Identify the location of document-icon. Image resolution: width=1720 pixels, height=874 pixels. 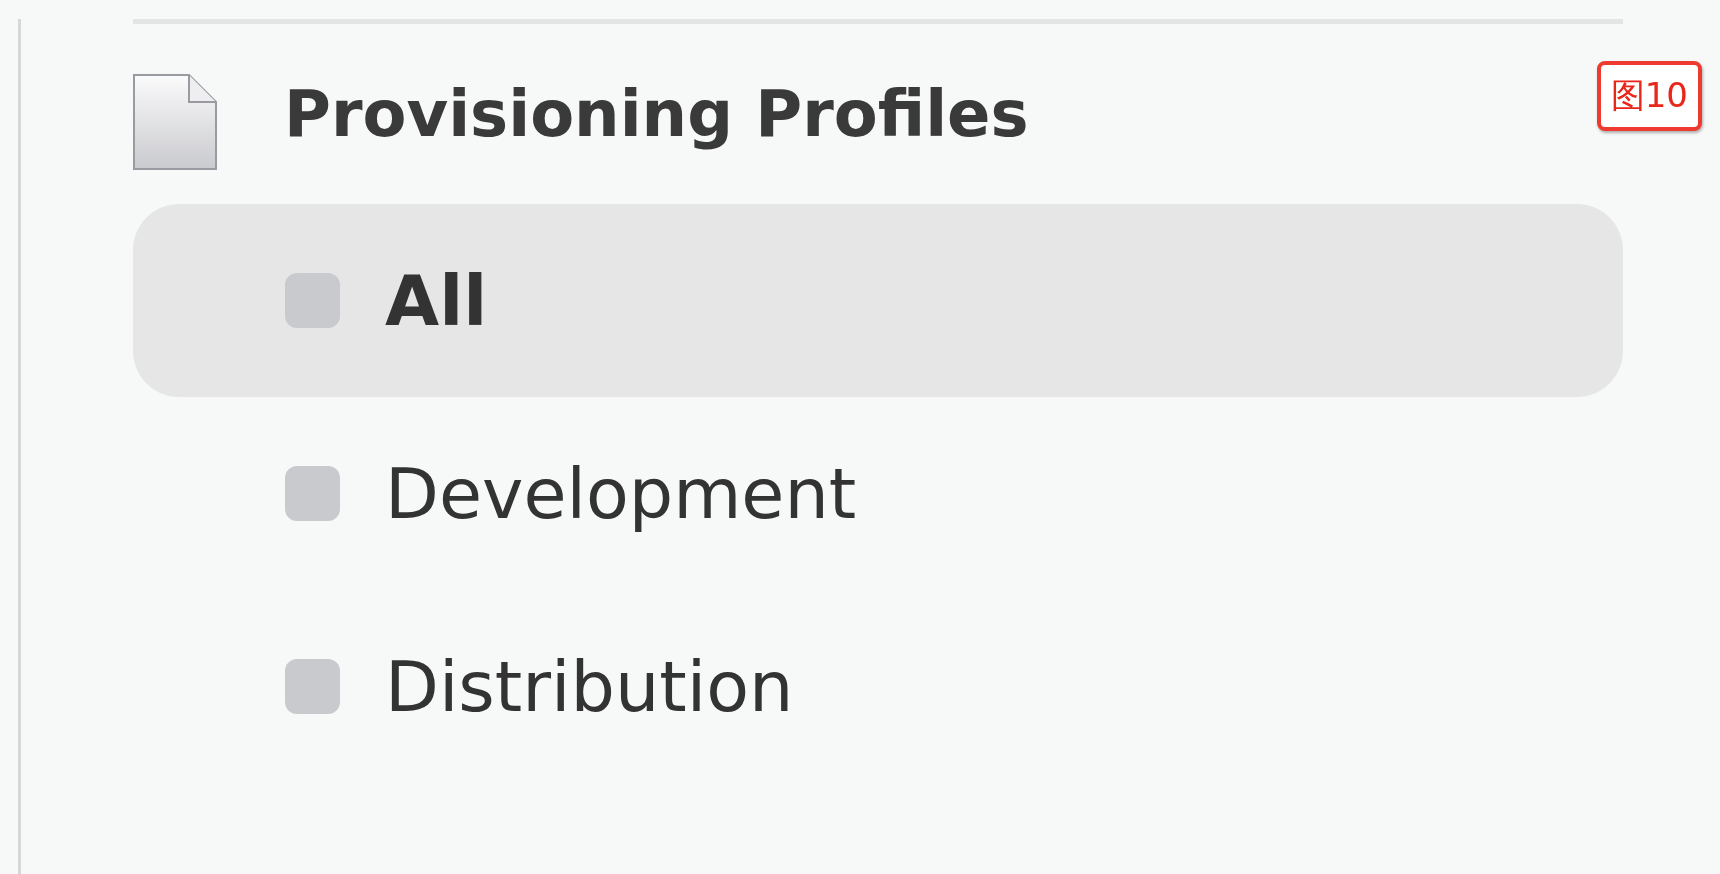
(175, 122).